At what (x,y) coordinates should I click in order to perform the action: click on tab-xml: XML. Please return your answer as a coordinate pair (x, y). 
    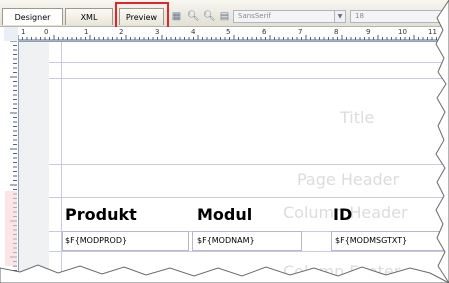
    Looking at the image, I should click on (89, 16).